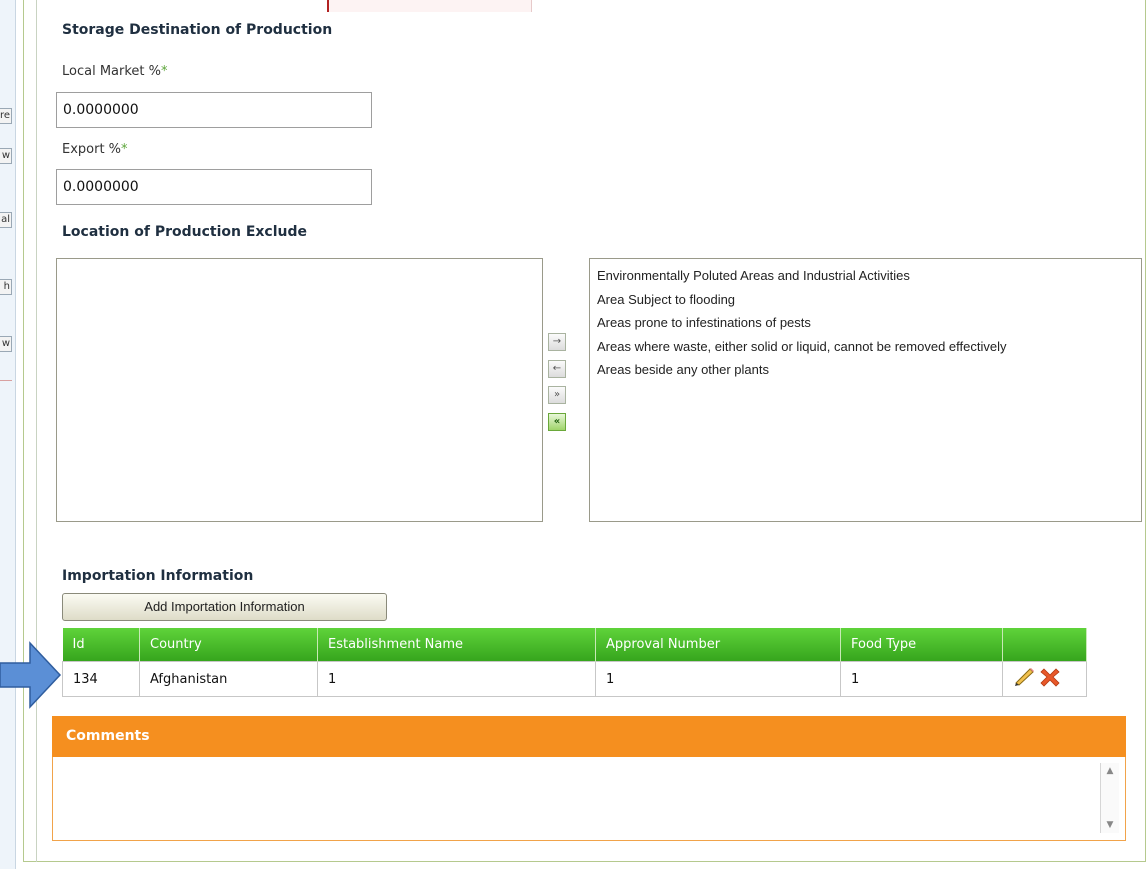 This screenshot has width=1146, height=869. What do you see at coordinates (299, 390) in the screenshot?
I see `selected-locations-list` at bounding box center [299, 390].